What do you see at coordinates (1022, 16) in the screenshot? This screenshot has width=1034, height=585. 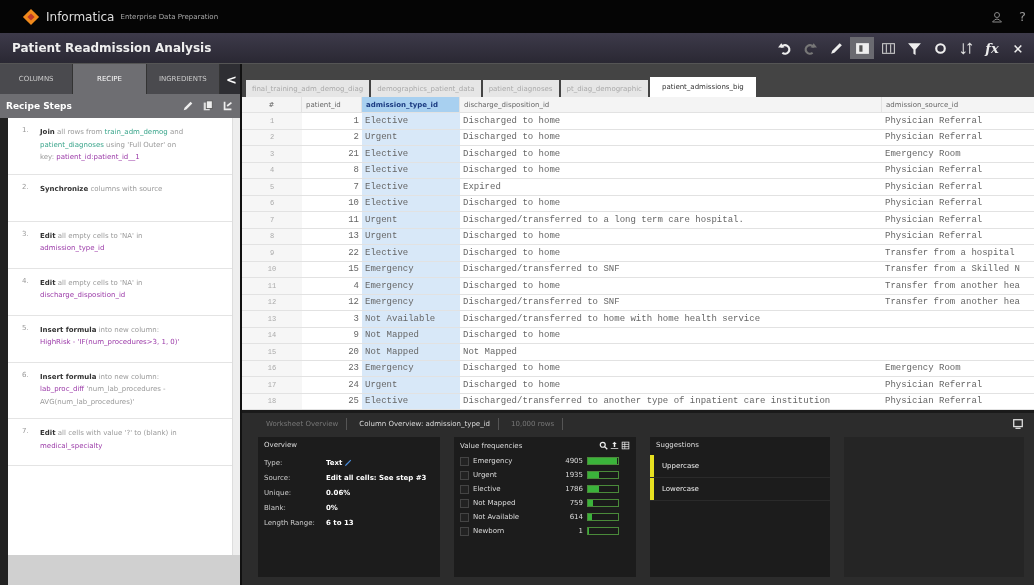 I see `help-link: ?` at bounding box center [1022, 16].